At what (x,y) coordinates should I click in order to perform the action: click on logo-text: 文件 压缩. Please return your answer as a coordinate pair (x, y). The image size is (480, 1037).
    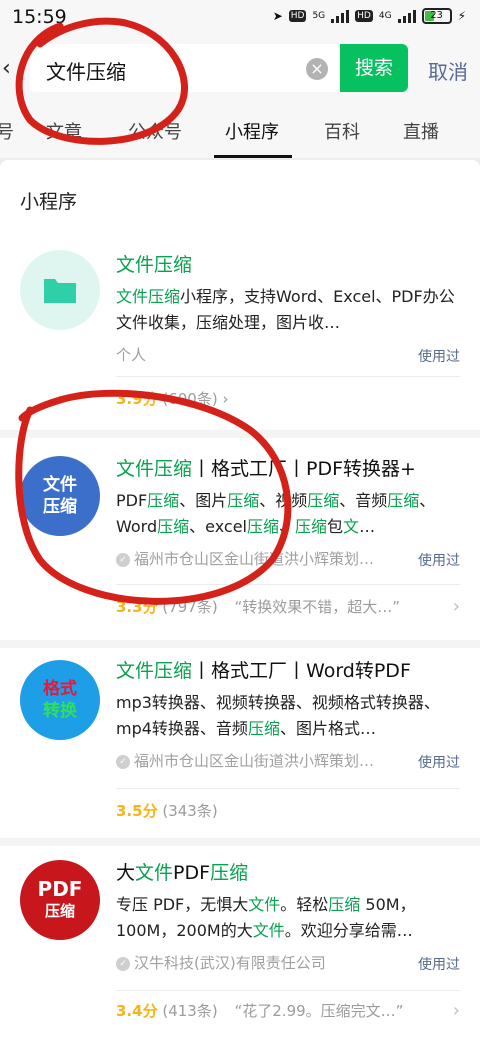
    Looking at the image, I should click on (60, 496).